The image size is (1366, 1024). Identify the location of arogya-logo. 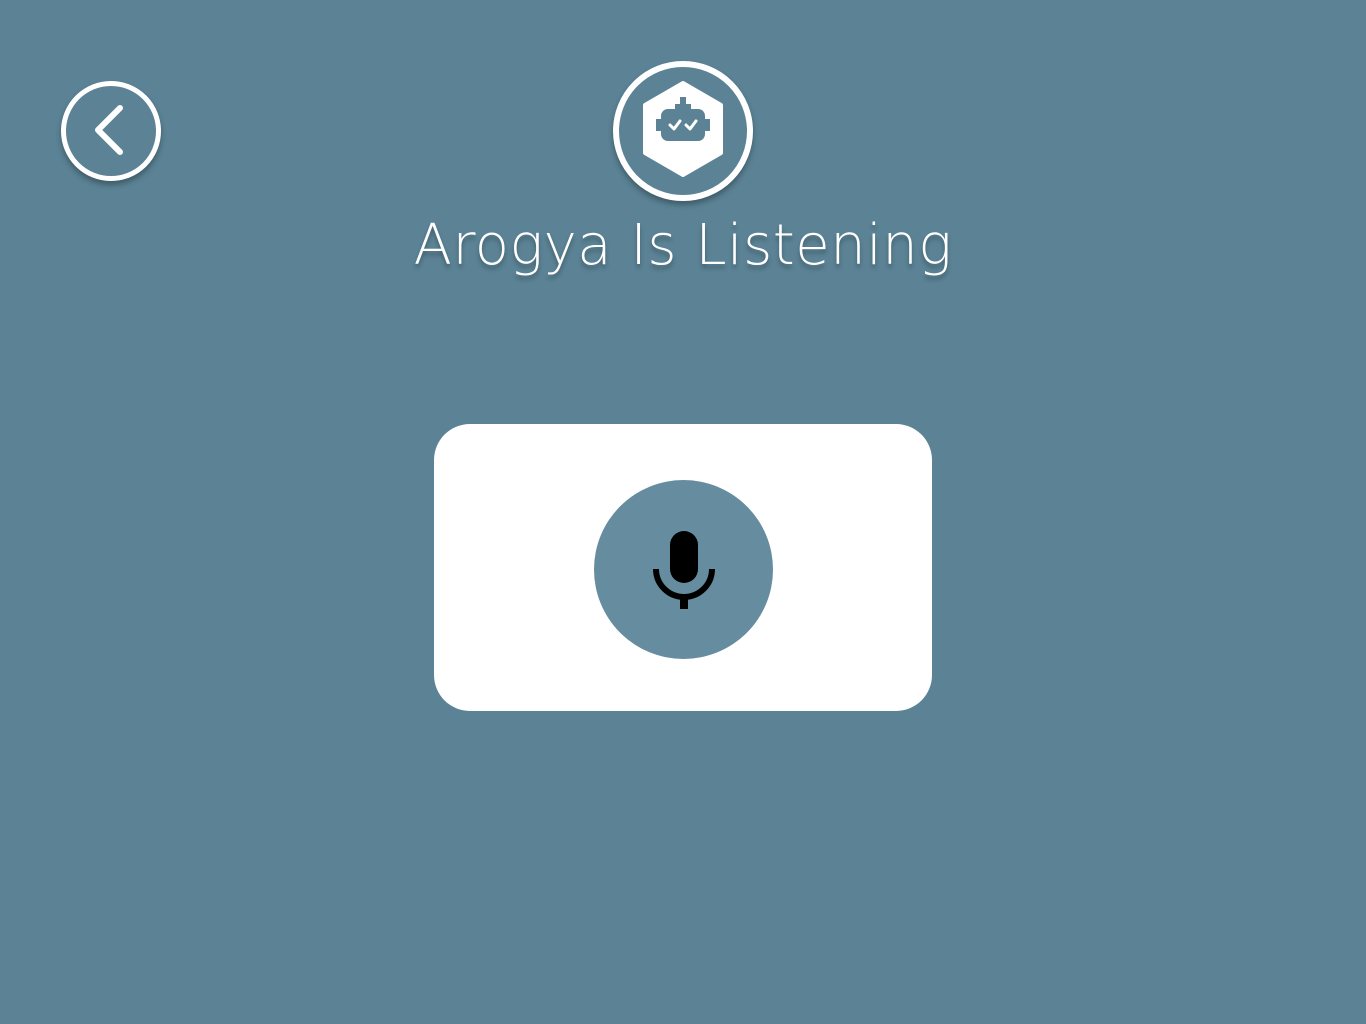
(683, 131).